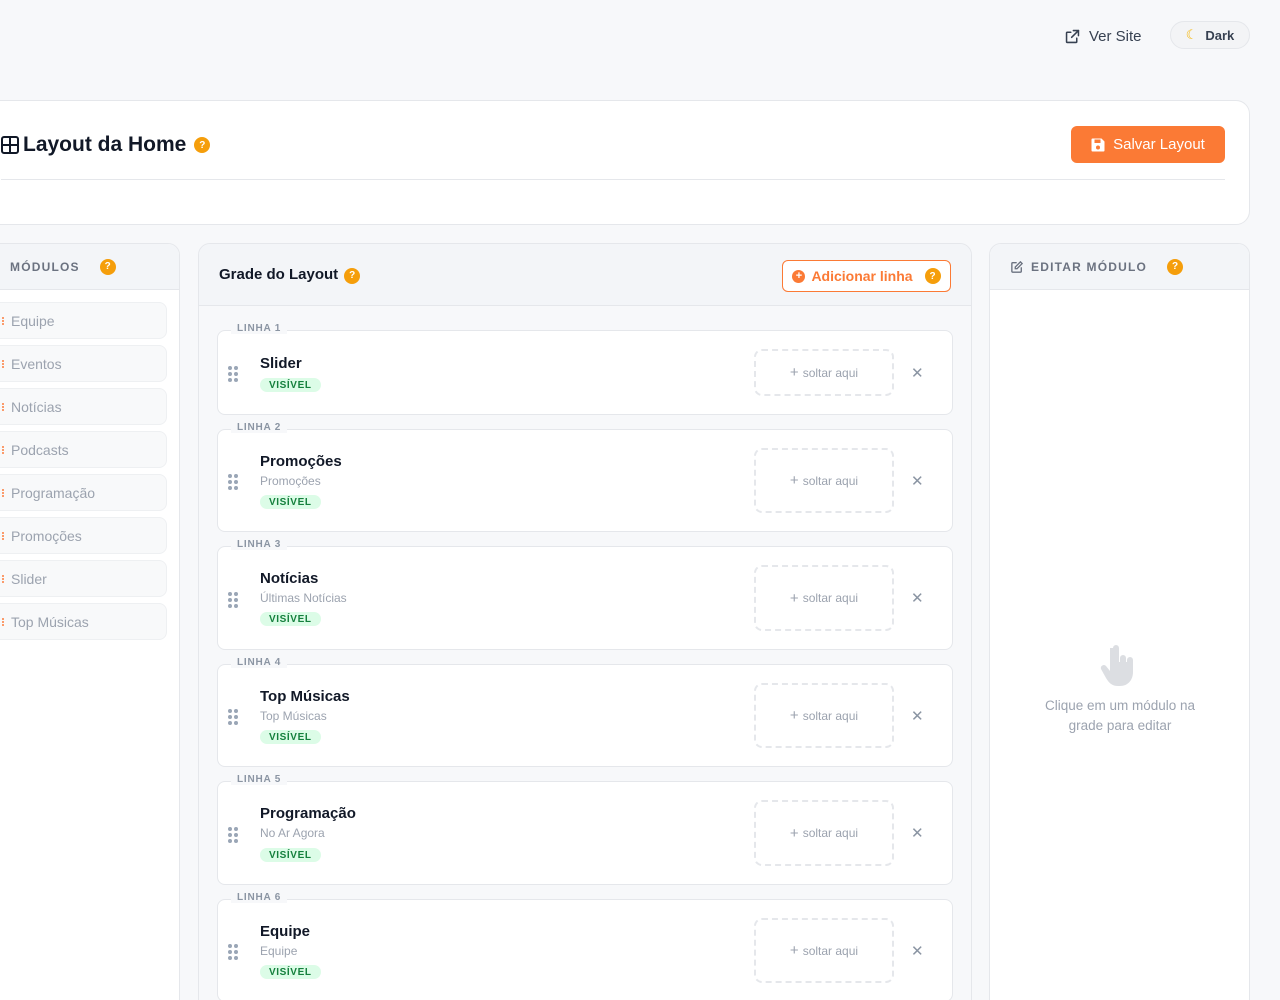 The image size is (1280, 1000). I want to click on row-module-name: Slider, so click(281, 363).